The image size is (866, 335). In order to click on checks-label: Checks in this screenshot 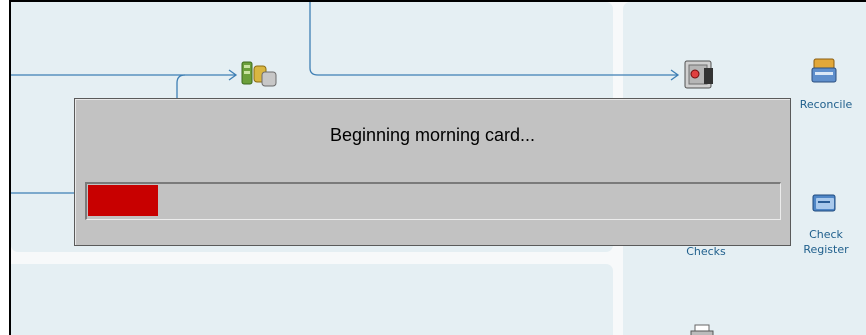, I will do `click(706, 251)`.